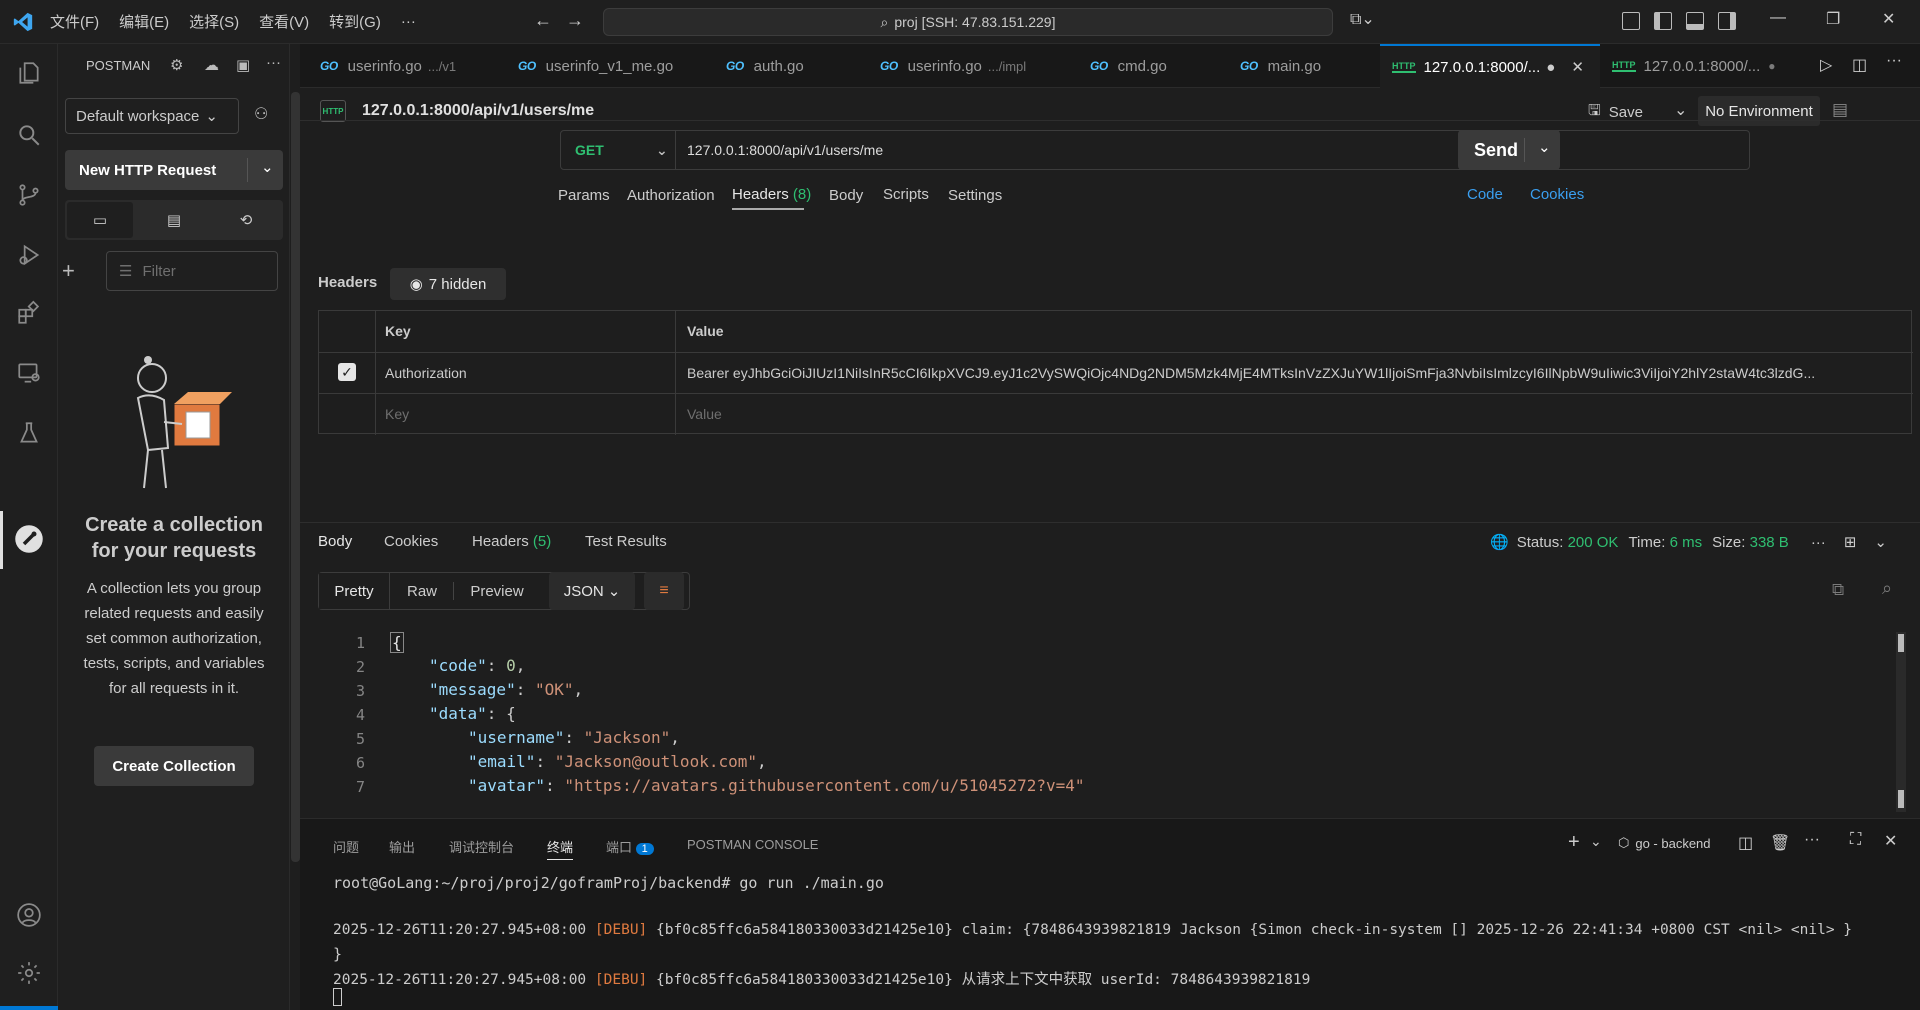 The image size is (1920, 1010). I want to click on hidden-headers-toggle: ◉ 7 hidden, so click(448, 284).